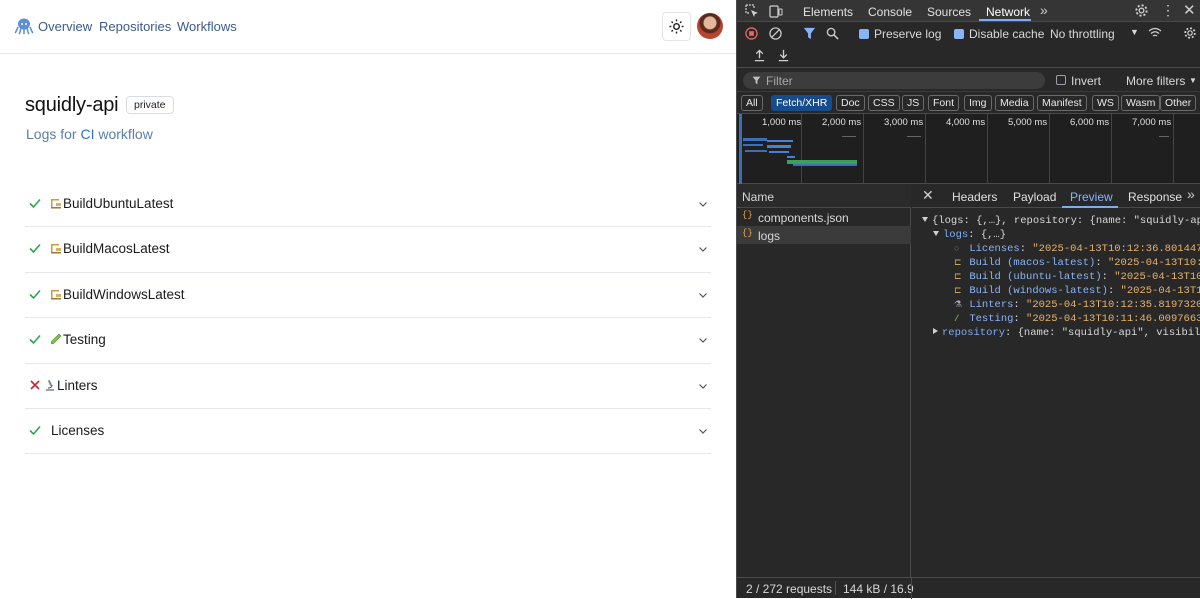 Image resolution: width=1200 pixels, height=599 pixels. Describe the element at coordinates (1035, 277) in the screenshot. I see `json-key: Build (ubuntu-latest)` at that location.